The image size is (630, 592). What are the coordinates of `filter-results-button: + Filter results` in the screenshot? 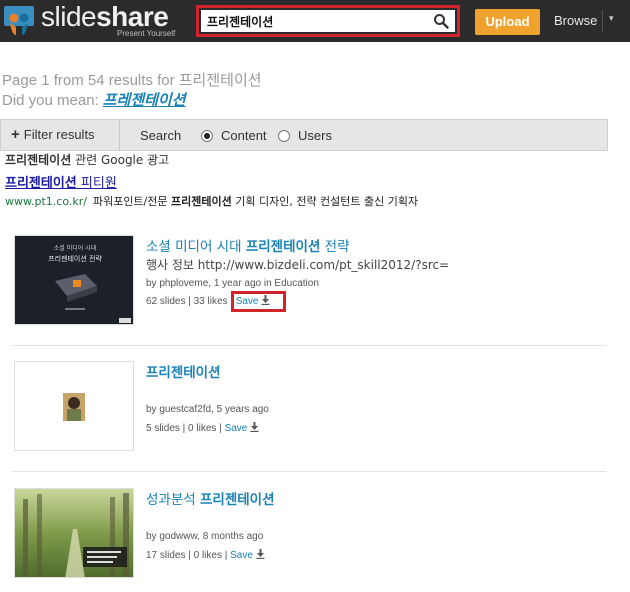 It's located at (60, 135).